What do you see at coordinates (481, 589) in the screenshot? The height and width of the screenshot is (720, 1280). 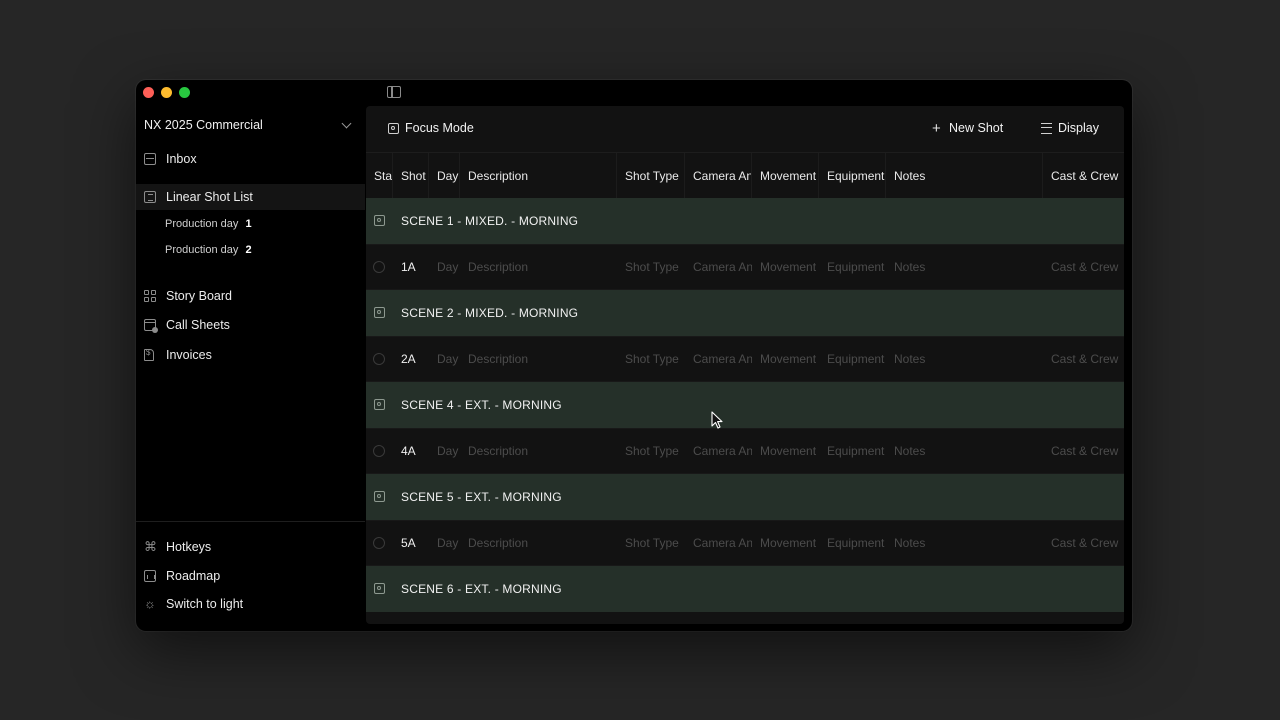 I see `scene-title: SCENE 6 - EXT. - MORNING` at bounding box center [481, 589].